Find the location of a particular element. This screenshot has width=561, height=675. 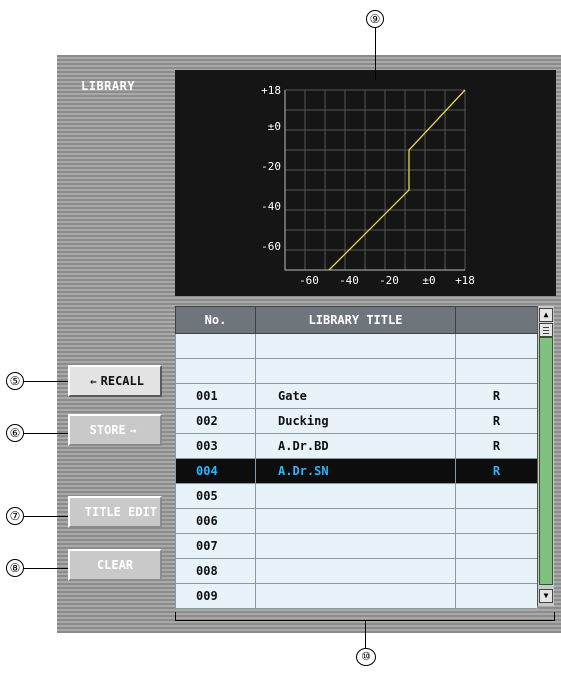

table-header-row: No. LIBRARY TITLE is located at coordinates (356, 320).